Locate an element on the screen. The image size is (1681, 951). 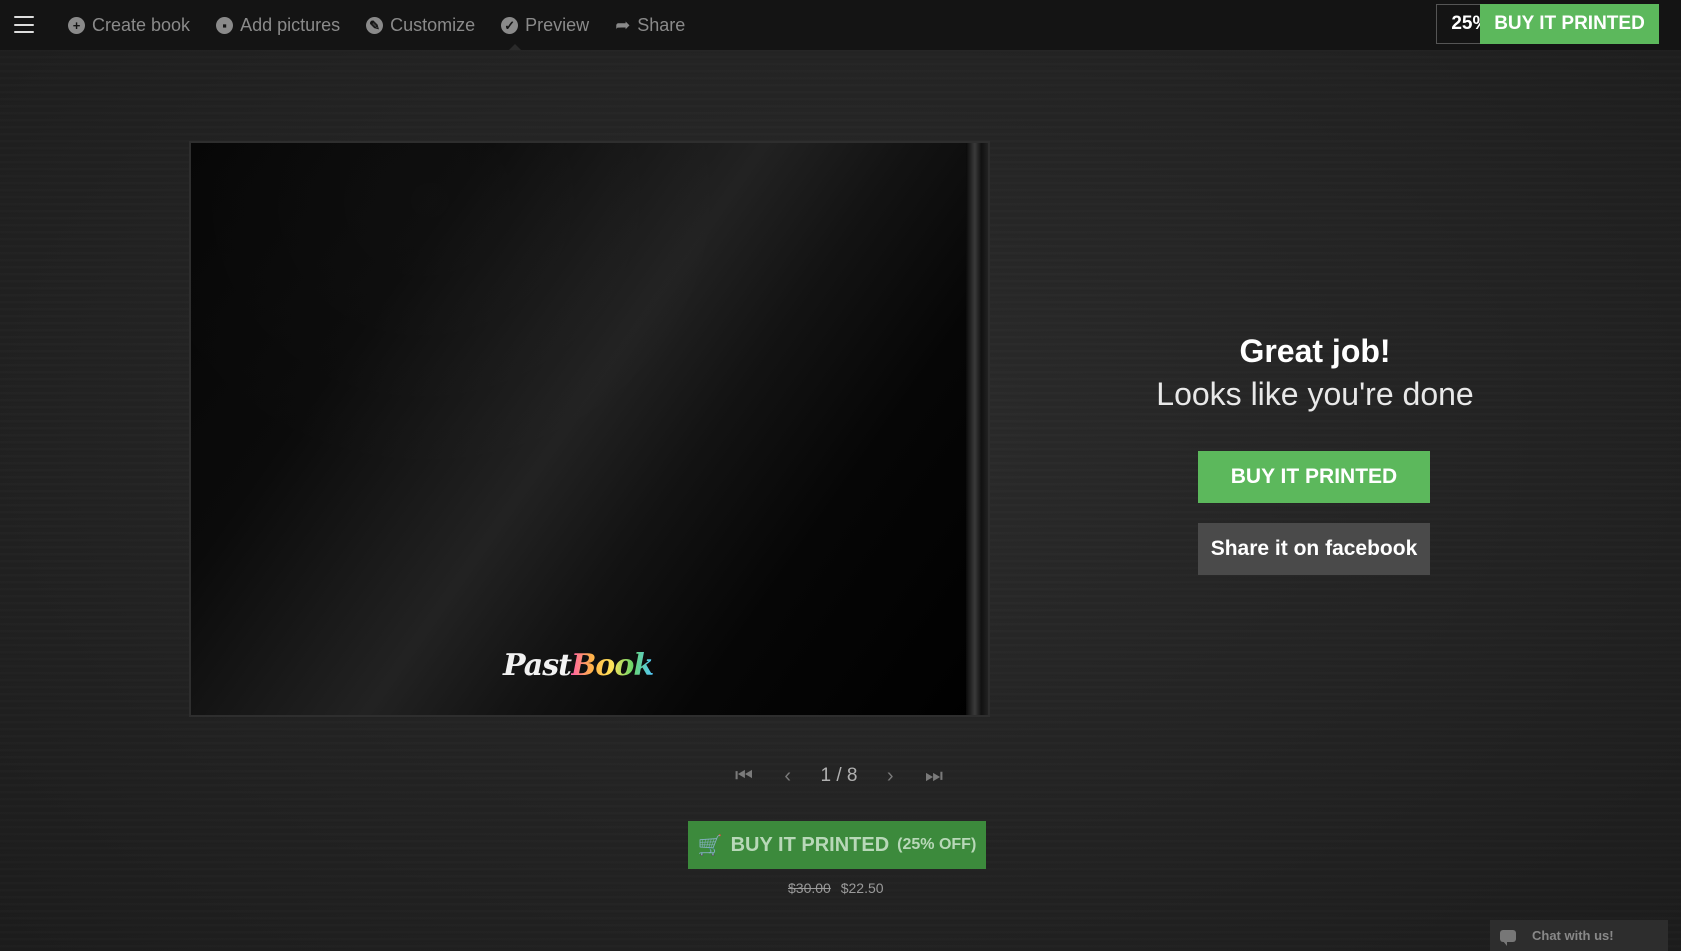
buy-discount-label: (25% OFF) is located at coordinates (937, 844).